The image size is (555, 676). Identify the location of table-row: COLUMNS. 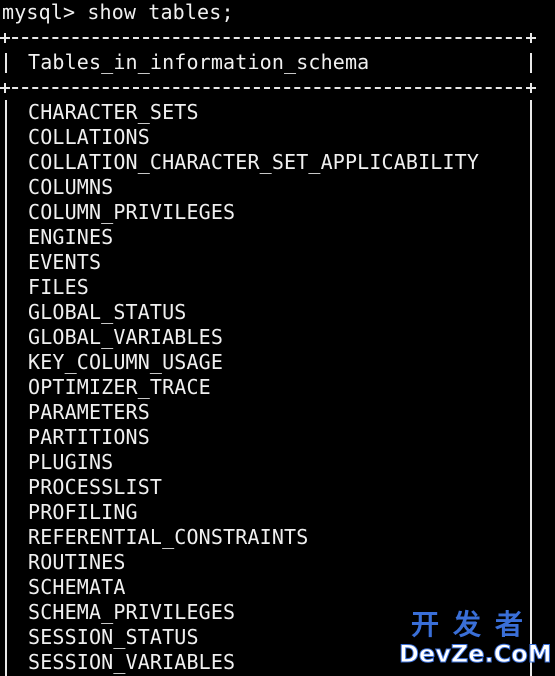
(71, 187).